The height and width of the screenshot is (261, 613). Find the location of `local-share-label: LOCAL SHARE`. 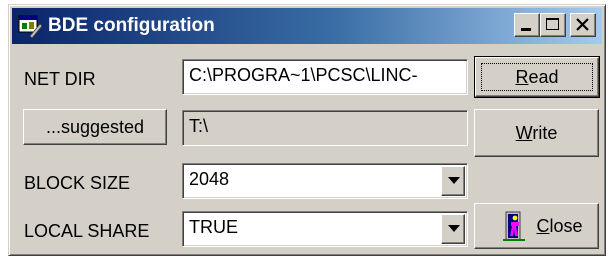

local-share-label: LOCAL SHARE is located at coordinates (87, 231).